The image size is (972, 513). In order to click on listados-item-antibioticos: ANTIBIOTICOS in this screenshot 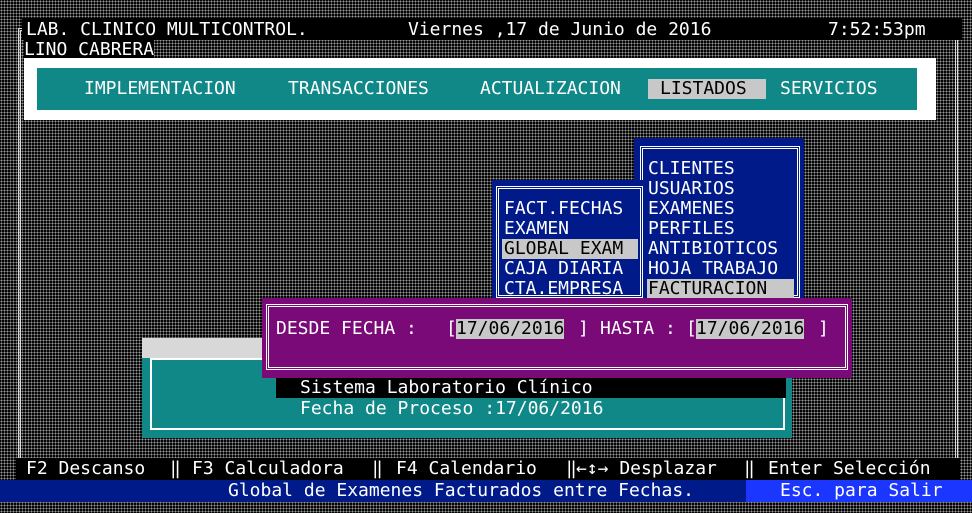, I will do `click(713, 249)`.